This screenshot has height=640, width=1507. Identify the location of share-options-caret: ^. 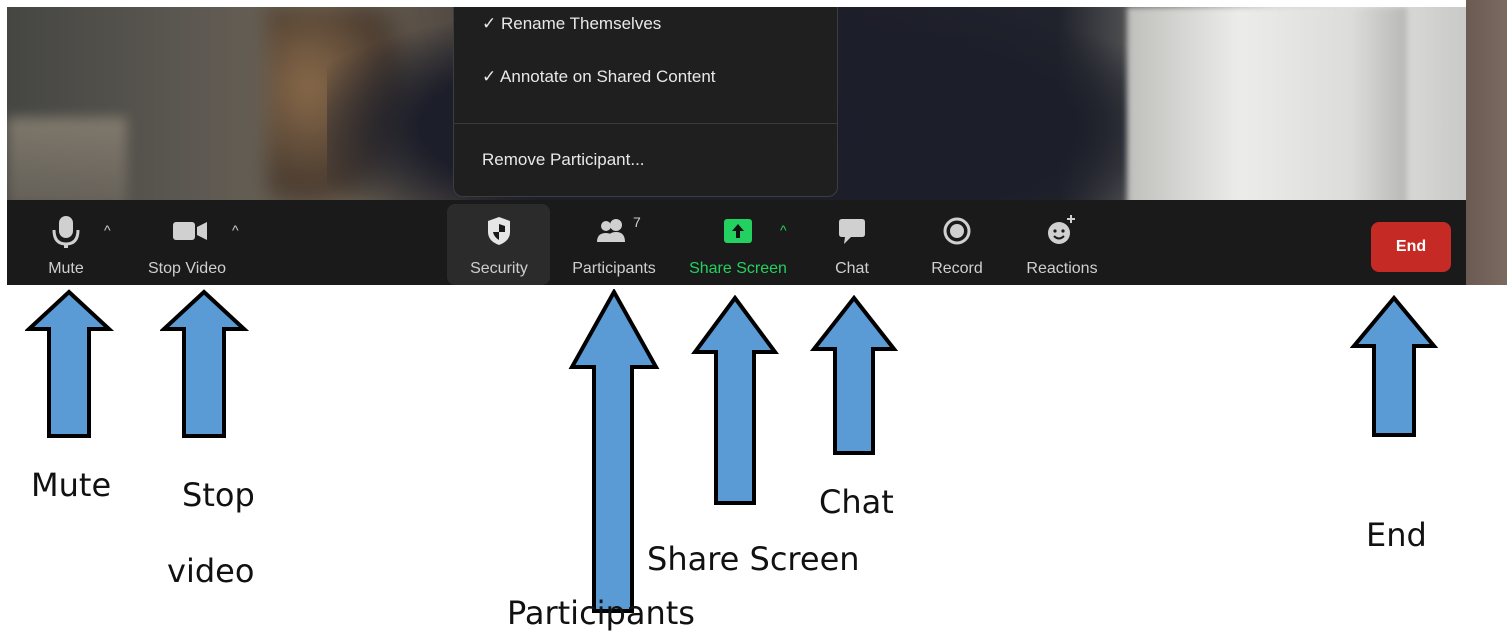
(783, 230).